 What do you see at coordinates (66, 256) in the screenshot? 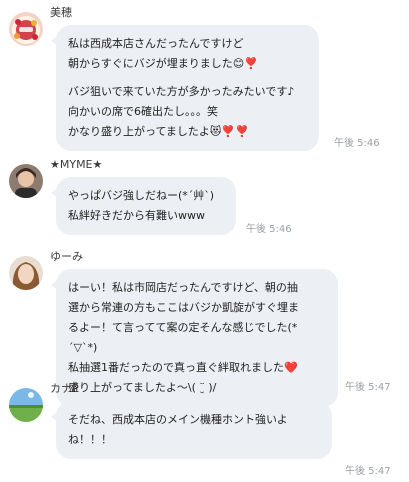
I see `sender-name: ゆーみ` at bounding box center [66, 256].